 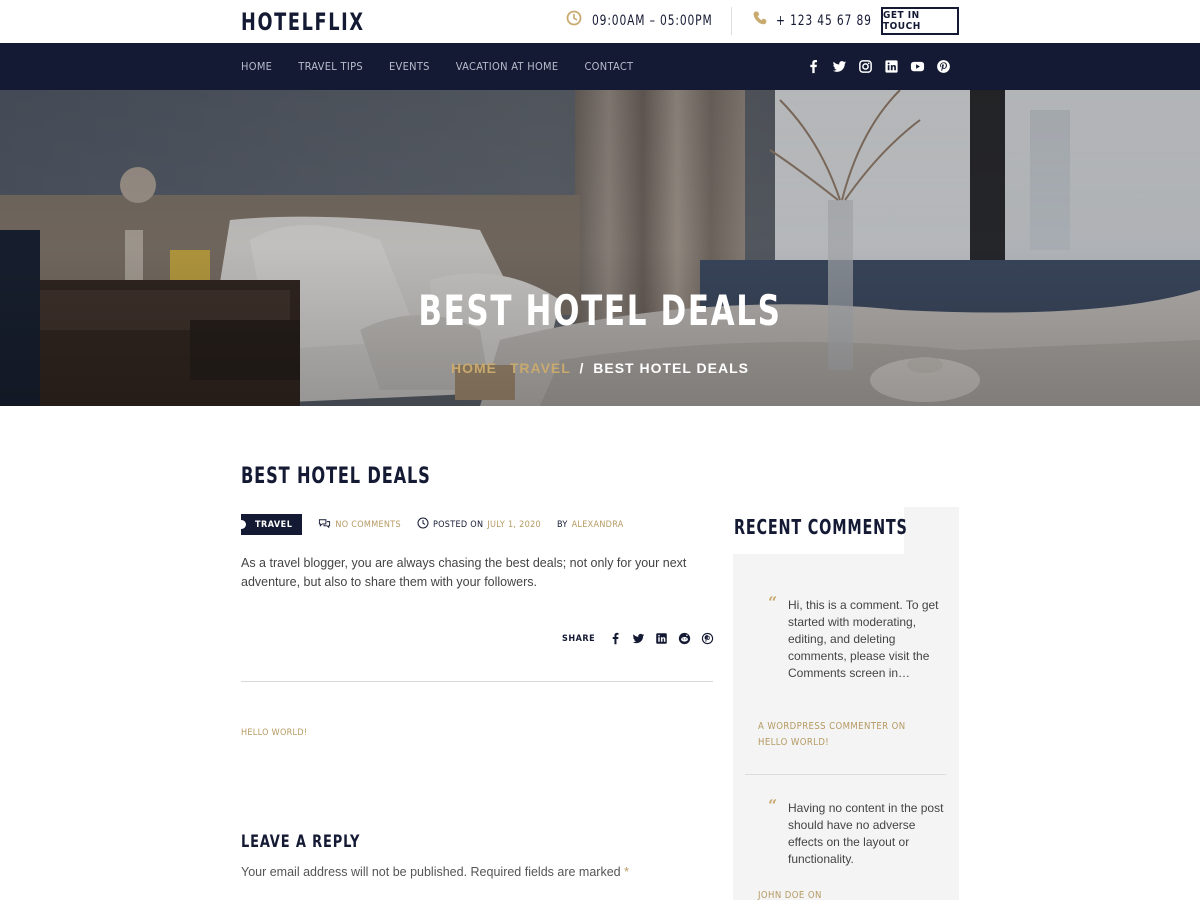 What do you see at coordinates (330, 66) in the screenshot?
I see `nav-item-travel-tips: TRAVEL TIPS` at bounding box center [330, 66].